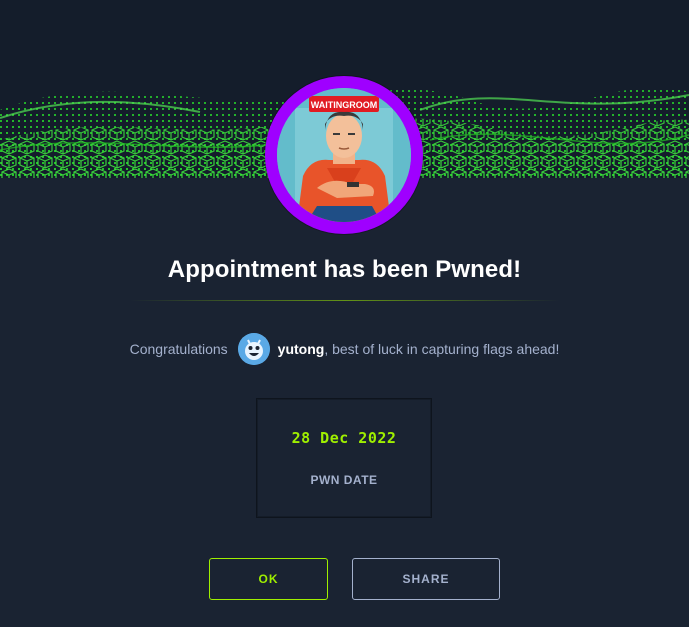 The width and height of the screenshot is (689, 627). What do you see at coordinates (344, 269) in the screenshot?
I see `page-title: Appointment has been Pwned!` at bounding box center [344, 269].